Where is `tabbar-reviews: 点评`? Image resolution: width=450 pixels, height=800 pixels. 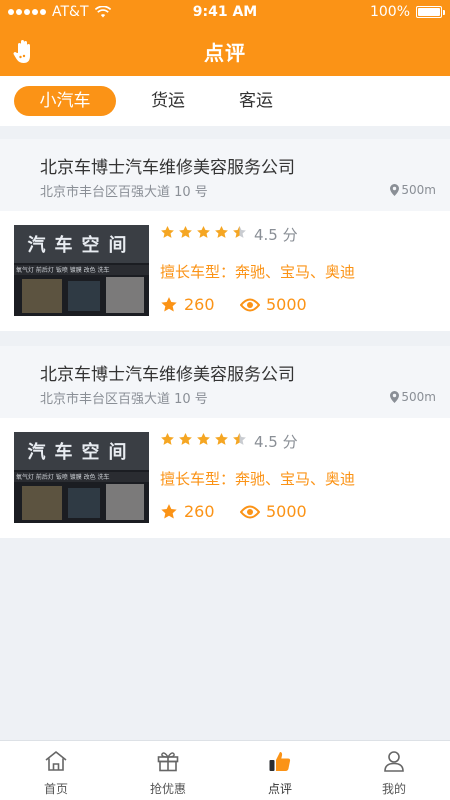 tabbar-reviews: 点评 is located at coordinates (280, 770).